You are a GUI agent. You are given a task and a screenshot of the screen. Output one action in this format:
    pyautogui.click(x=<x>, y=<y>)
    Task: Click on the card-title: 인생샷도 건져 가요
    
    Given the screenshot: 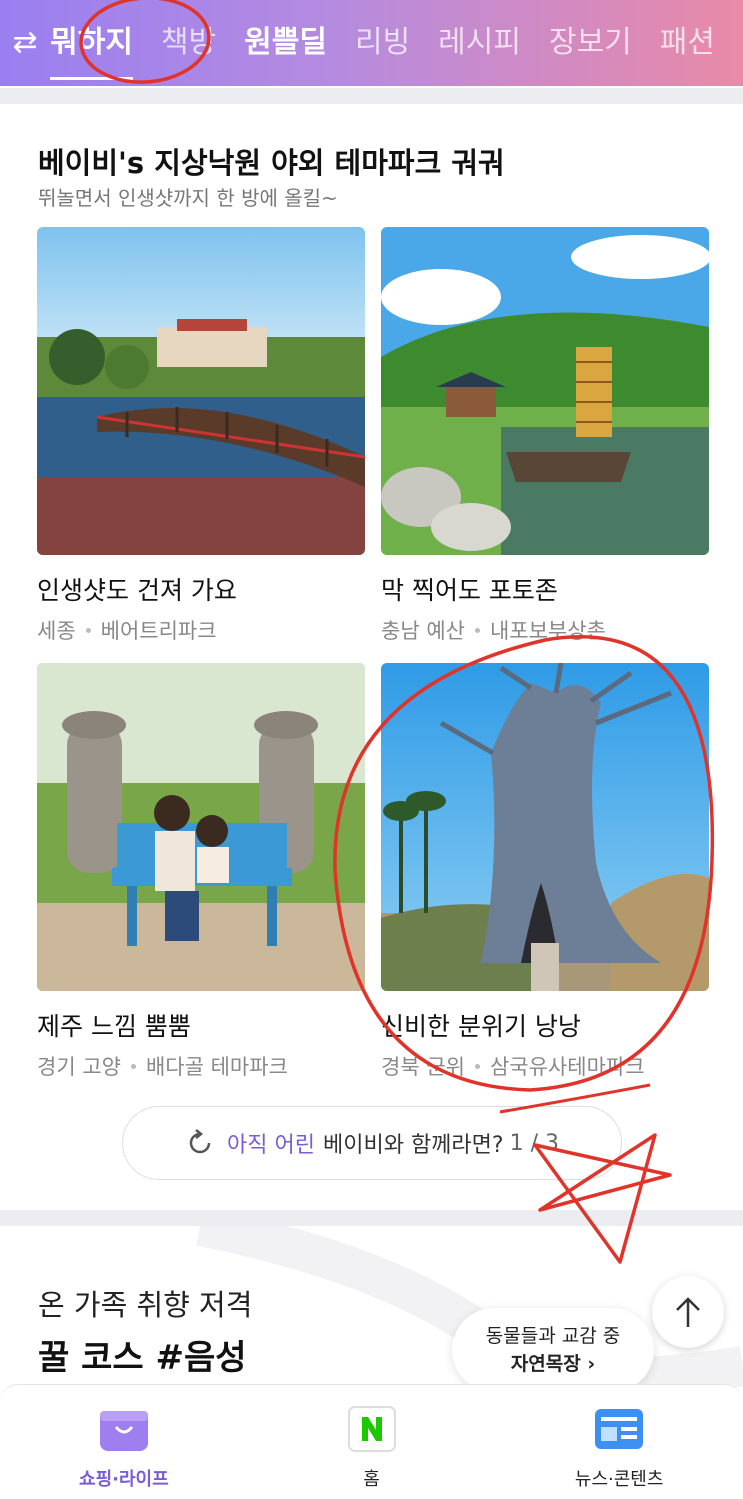 What is the action you would take?
    pyautogui.click(x=137, y=590)
    